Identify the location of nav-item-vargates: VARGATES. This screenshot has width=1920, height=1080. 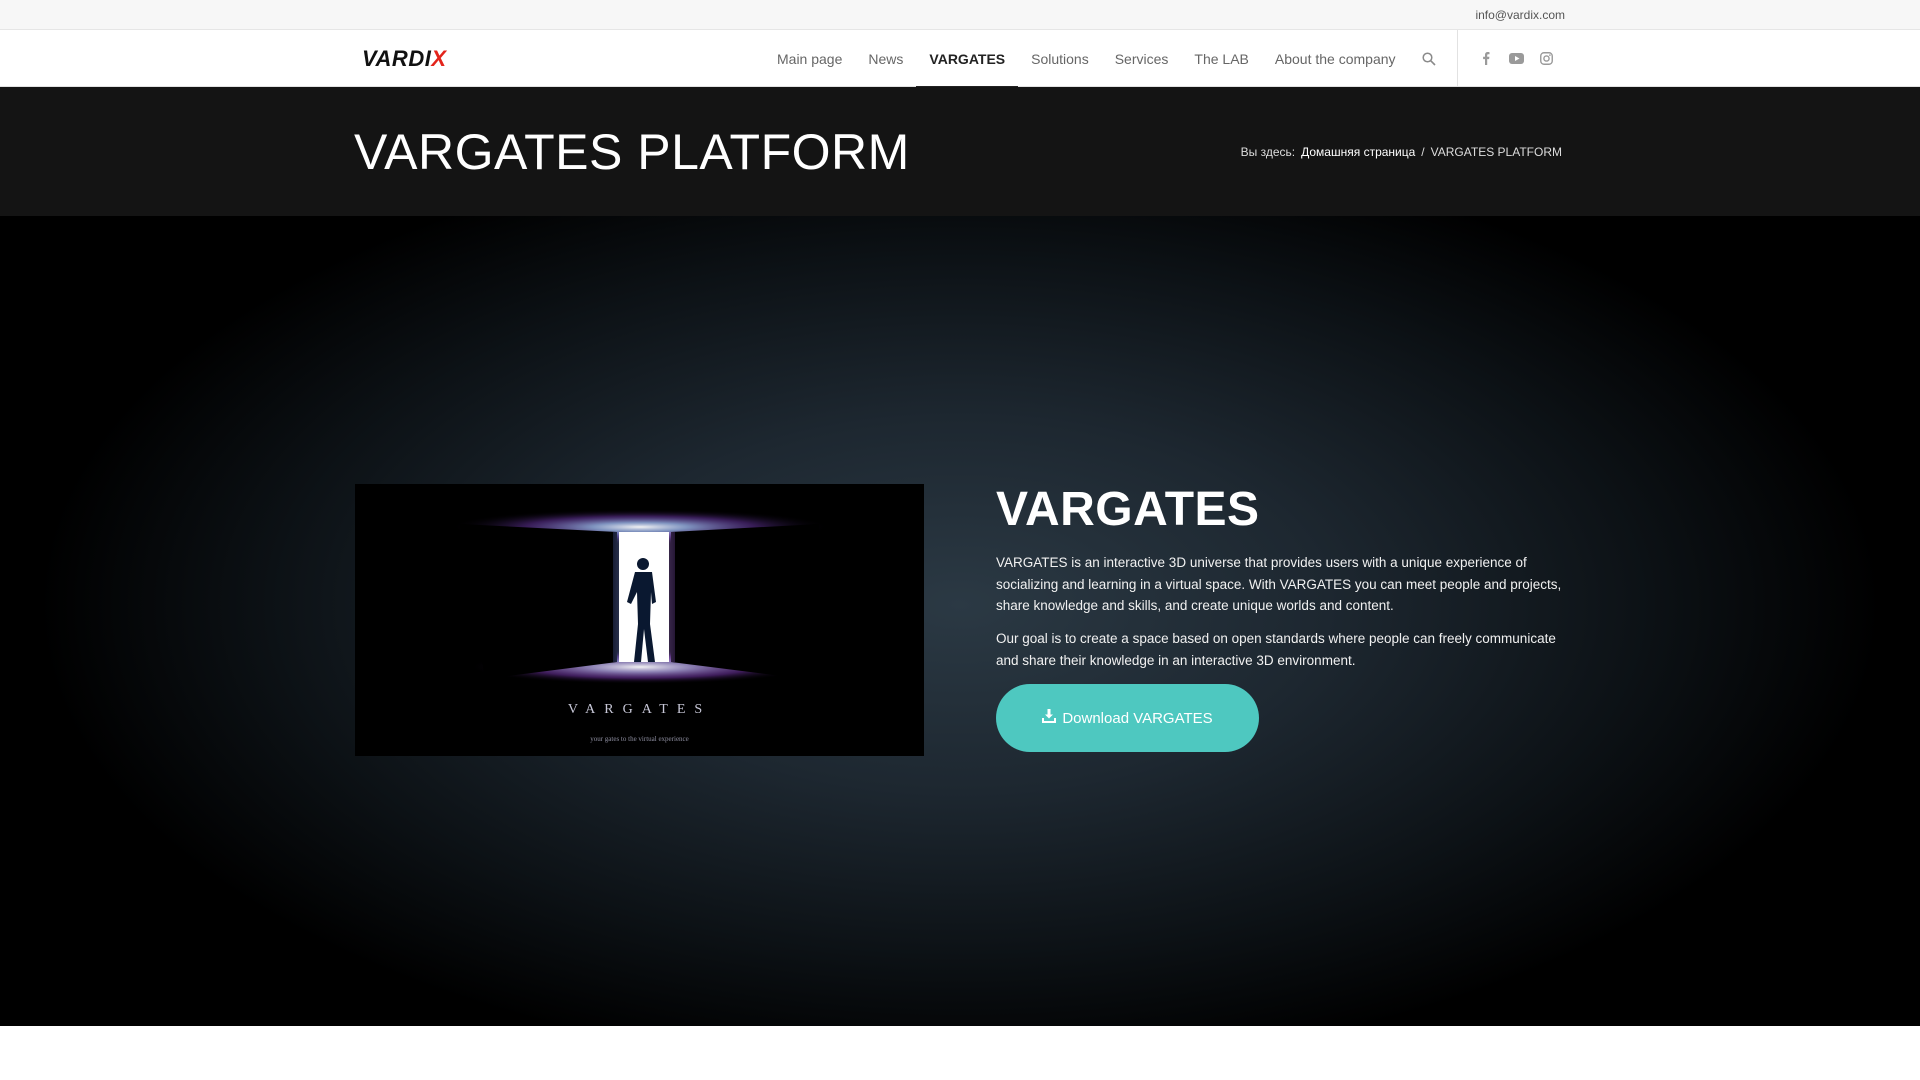
(967, 59).